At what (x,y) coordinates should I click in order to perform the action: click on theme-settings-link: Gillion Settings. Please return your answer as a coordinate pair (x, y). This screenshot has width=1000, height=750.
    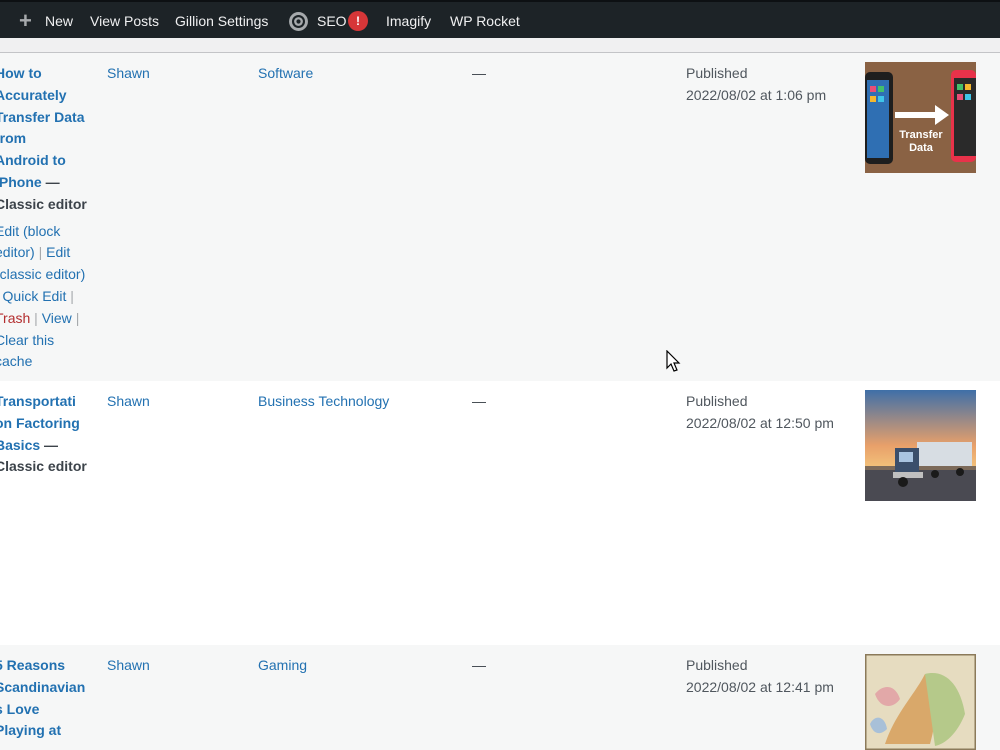
    Looking at the image, I should click on (221, 21).